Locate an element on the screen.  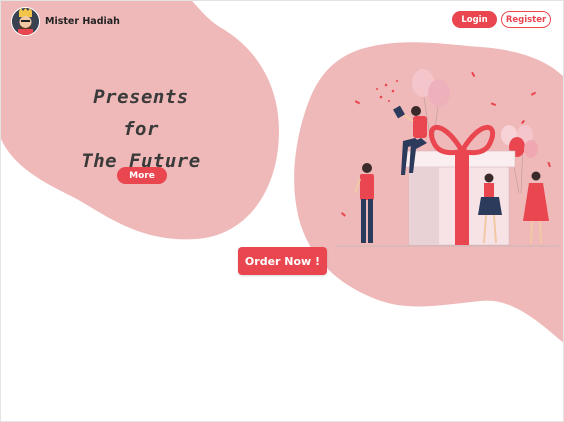
hero-title: Presents for The Future is located at coordinates (141, 129).